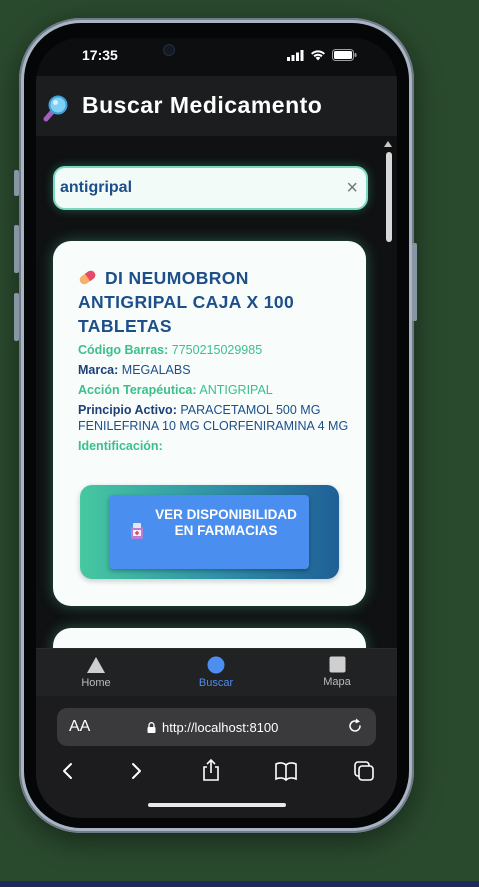 The image size is (479, 887). What do you see at coordinates (218, 446) in the screenshot?
I see `field-identification: Identificación:` at bounding box center [218, 446].